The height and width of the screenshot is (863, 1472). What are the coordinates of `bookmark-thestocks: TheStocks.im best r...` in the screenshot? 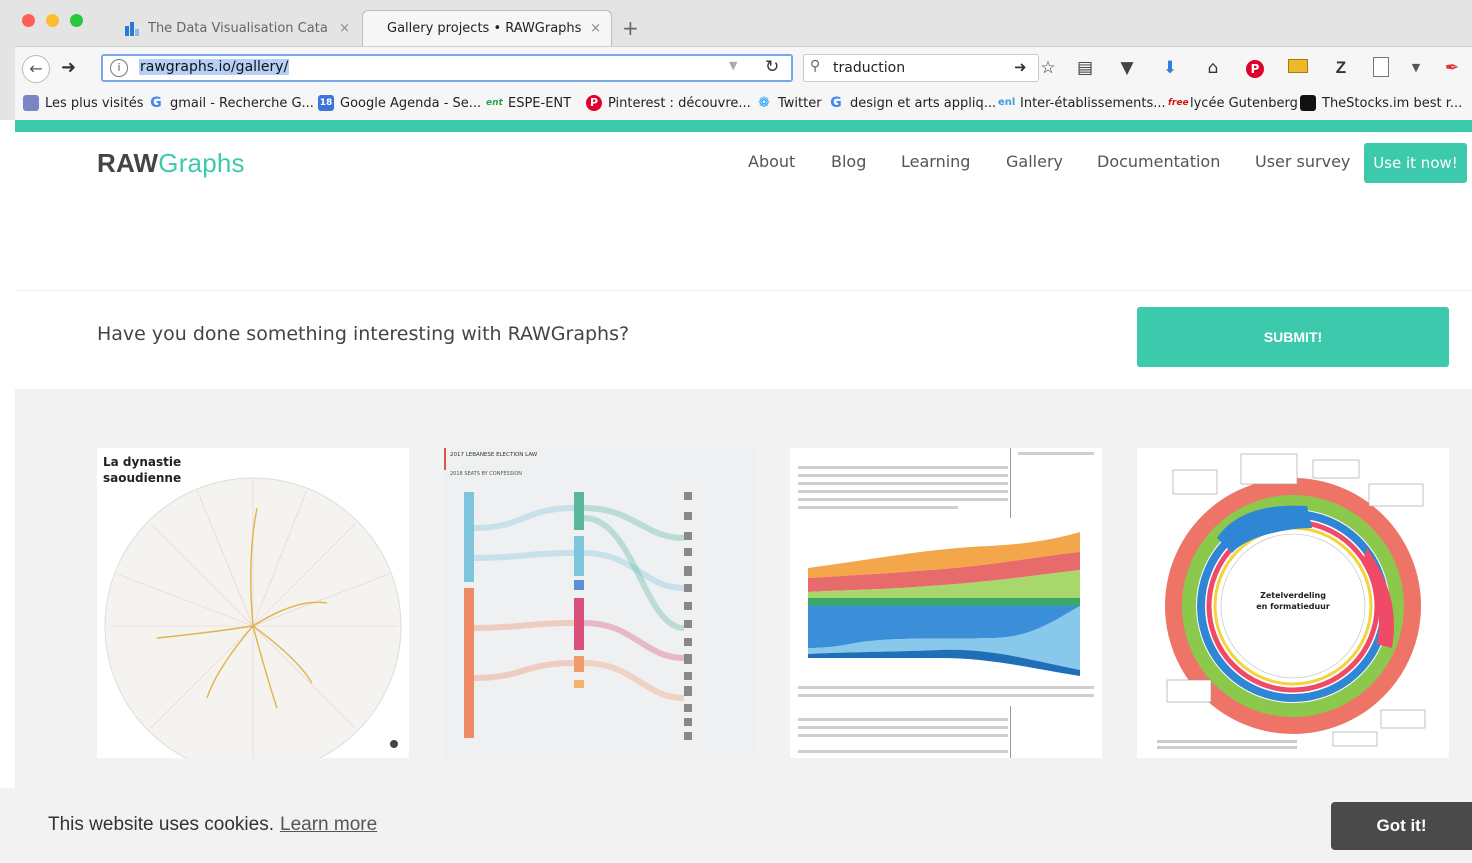 It's located at (1381, 103).